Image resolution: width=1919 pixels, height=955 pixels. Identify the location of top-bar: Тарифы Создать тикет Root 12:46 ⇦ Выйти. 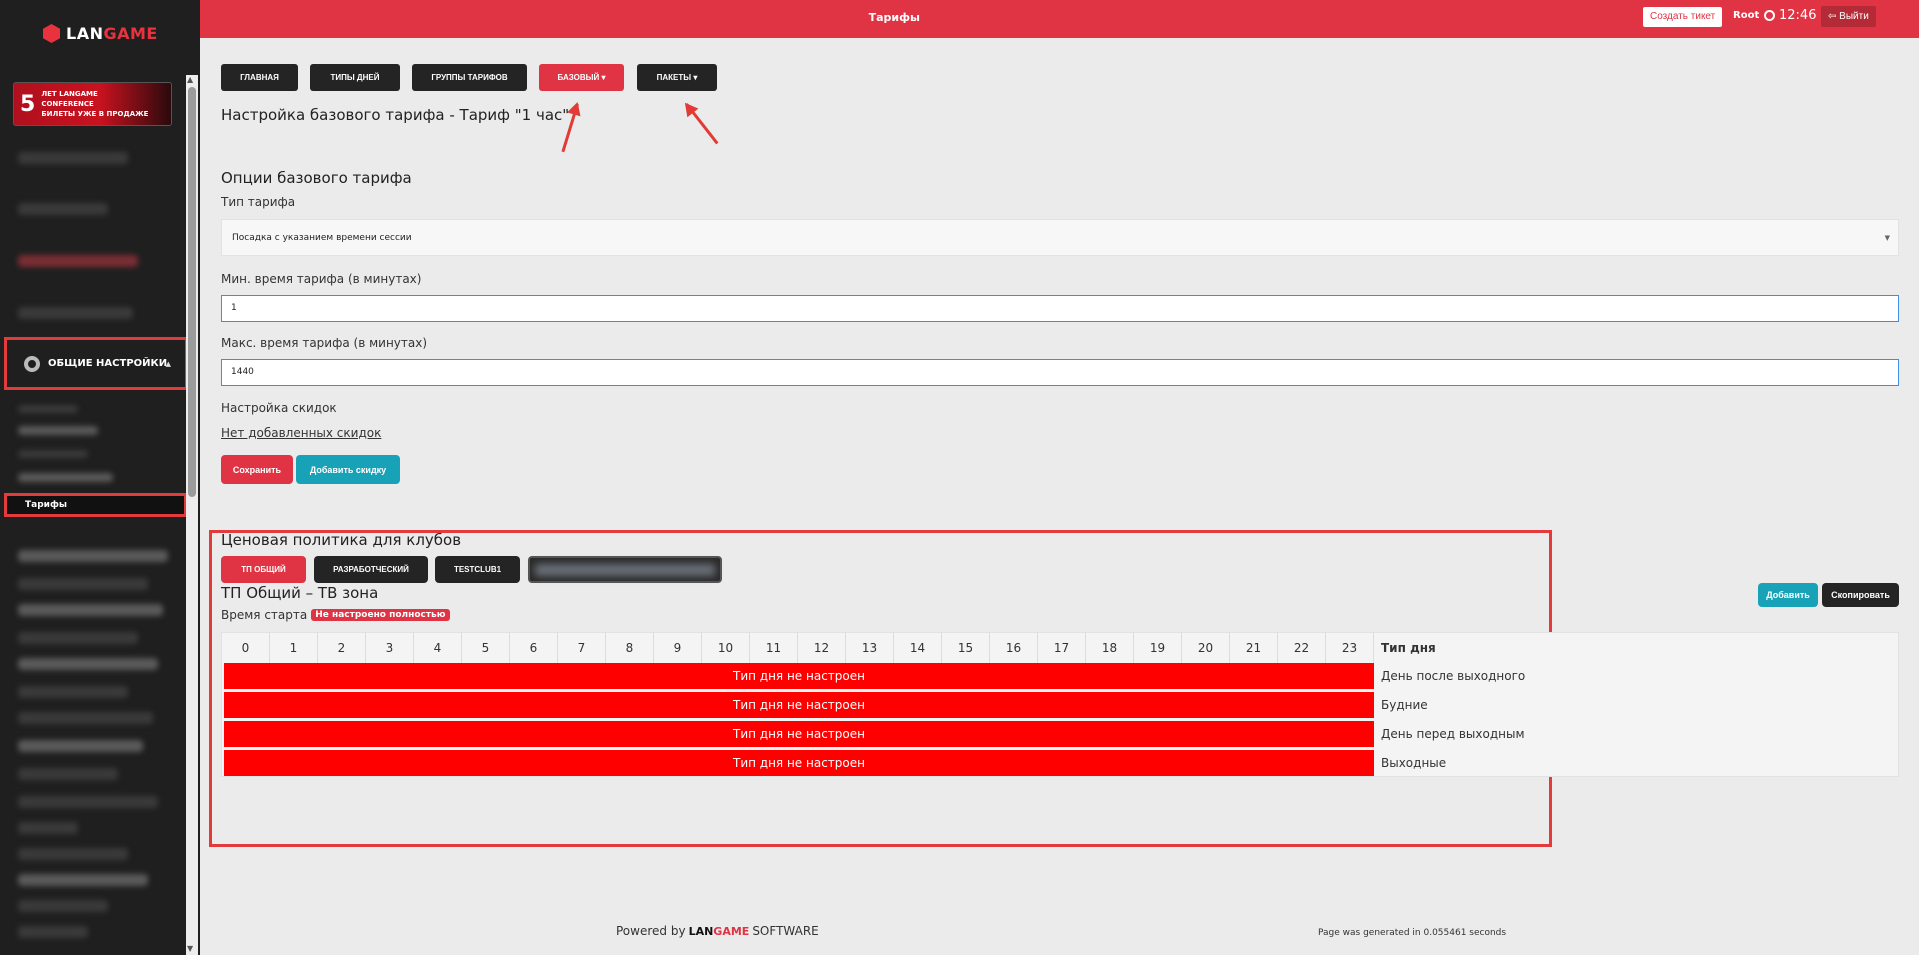
(1059, 19).